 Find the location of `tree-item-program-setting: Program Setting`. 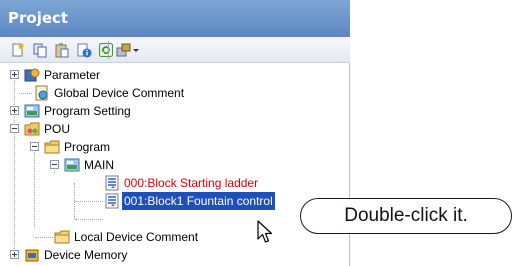

tree-item-program-setting: Program Setting is located at coordinates (175, 111).